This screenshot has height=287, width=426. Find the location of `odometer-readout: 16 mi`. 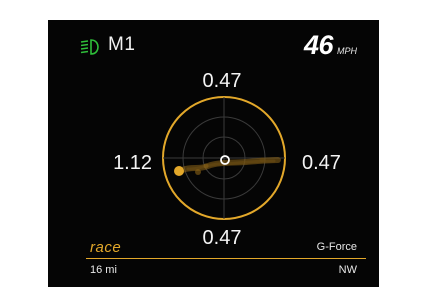

odometer-readout: 16 mi is located at coordinates (103, 270).